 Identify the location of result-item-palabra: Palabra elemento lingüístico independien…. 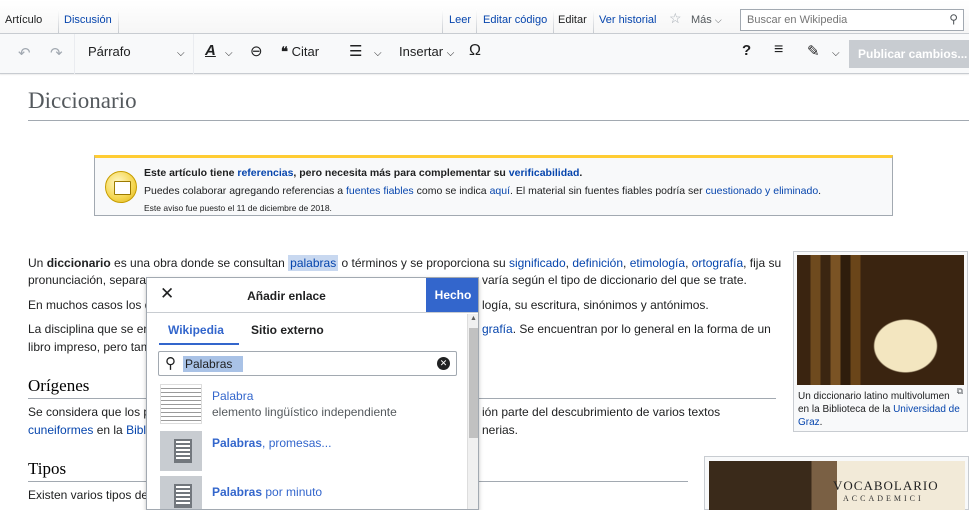
(308, 404).